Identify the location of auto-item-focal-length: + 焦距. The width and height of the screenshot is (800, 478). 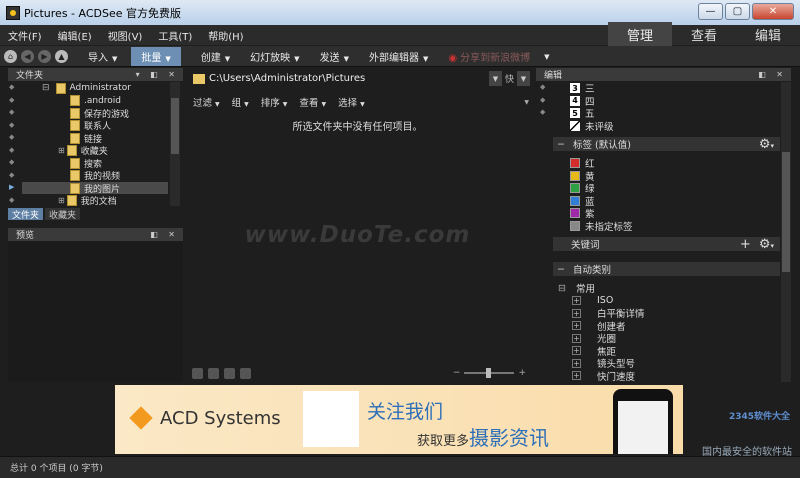
(594, 351).